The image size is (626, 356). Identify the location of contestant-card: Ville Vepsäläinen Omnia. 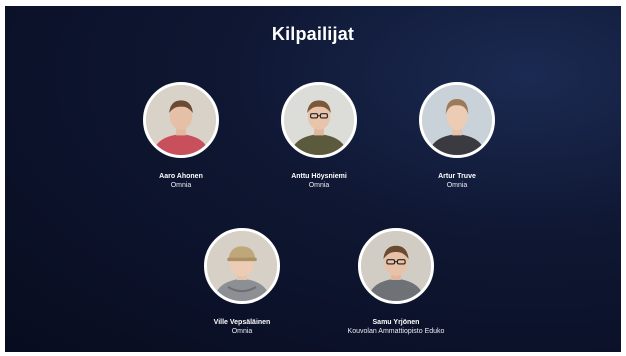
(242, 282).